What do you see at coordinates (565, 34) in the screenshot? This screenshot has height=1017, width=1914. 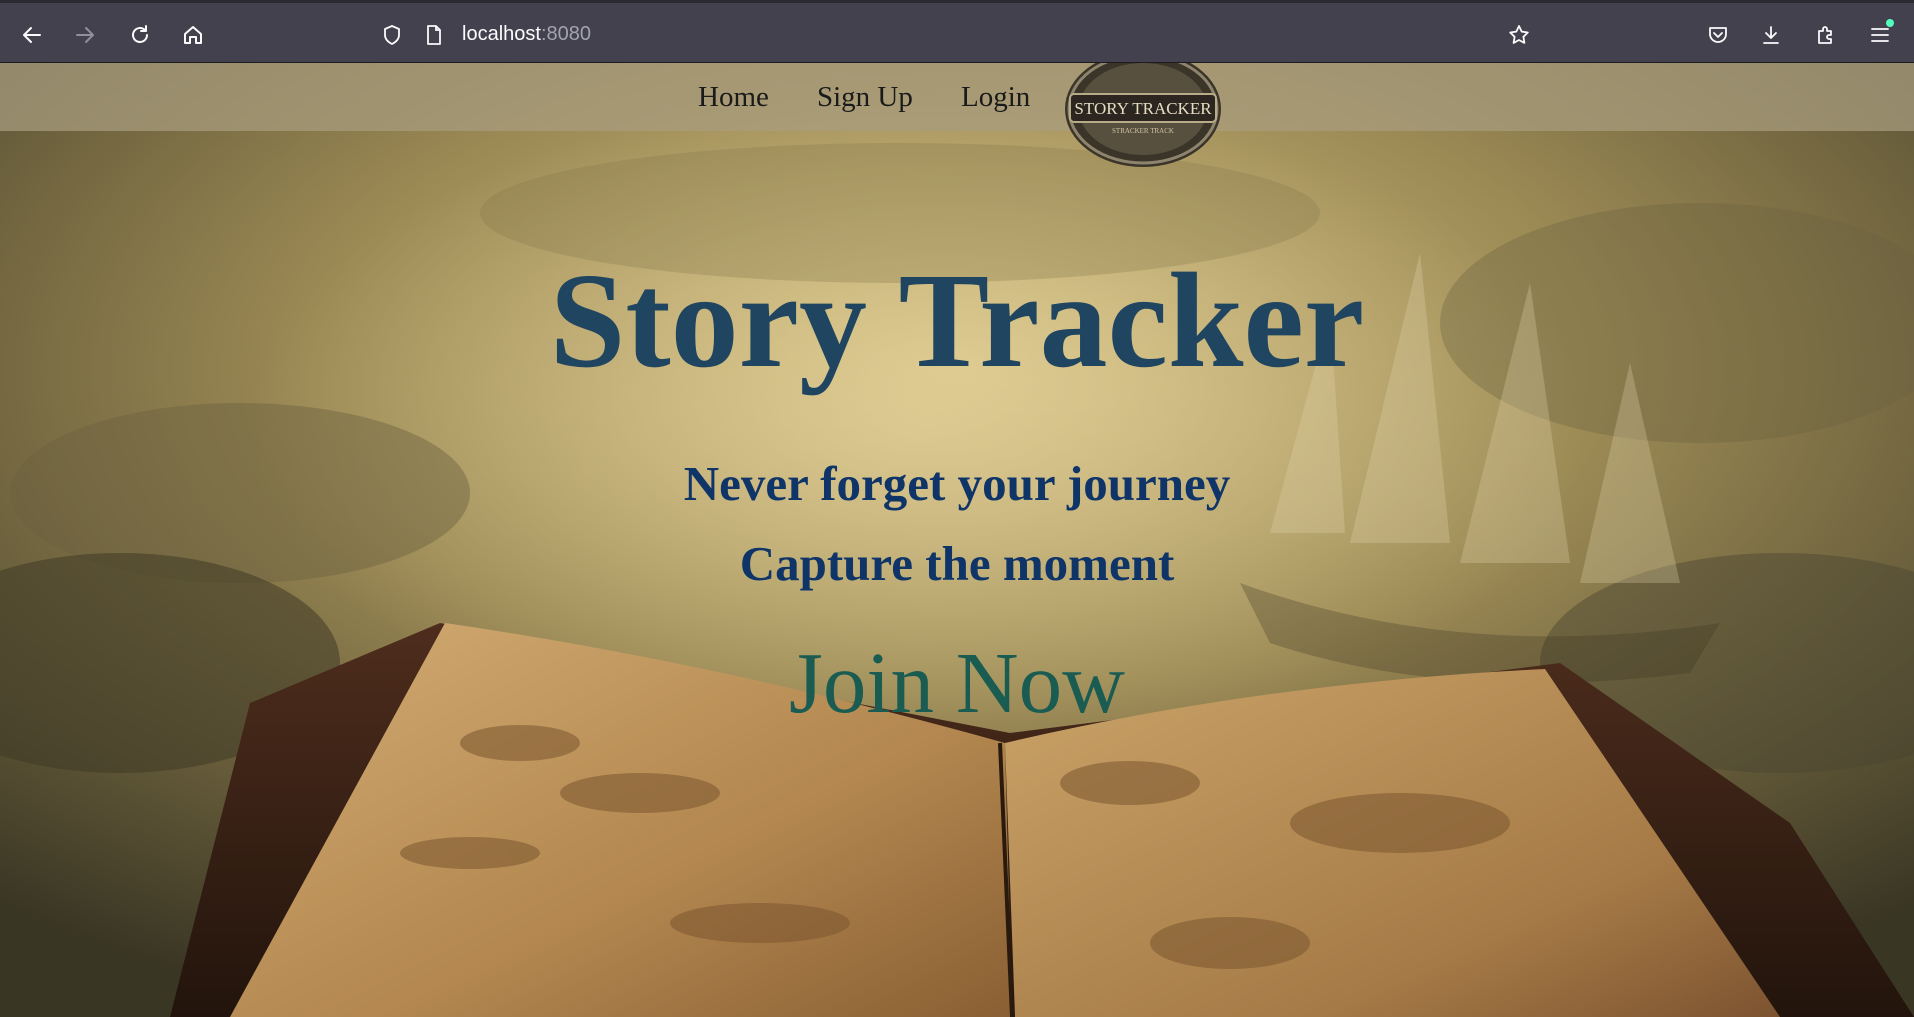 I see `url-port: :8080` at bounding box center [565, 34].